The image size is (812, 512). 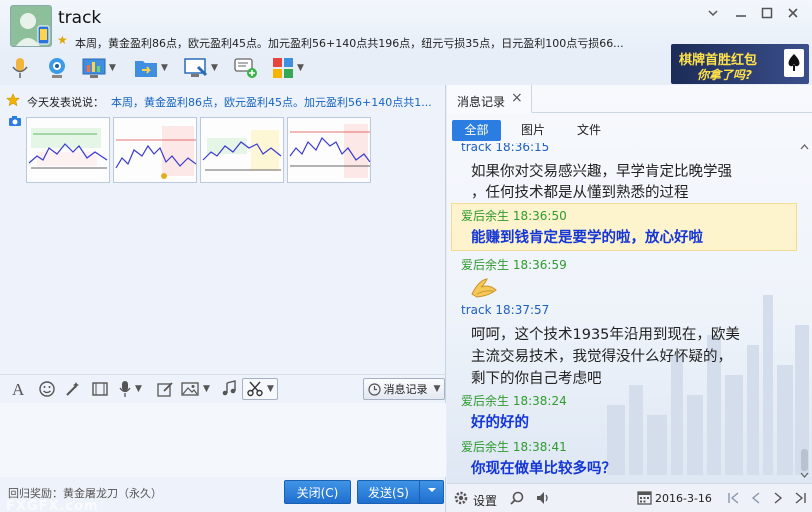 I want to click on search-icon, so click(x=517, y=498).